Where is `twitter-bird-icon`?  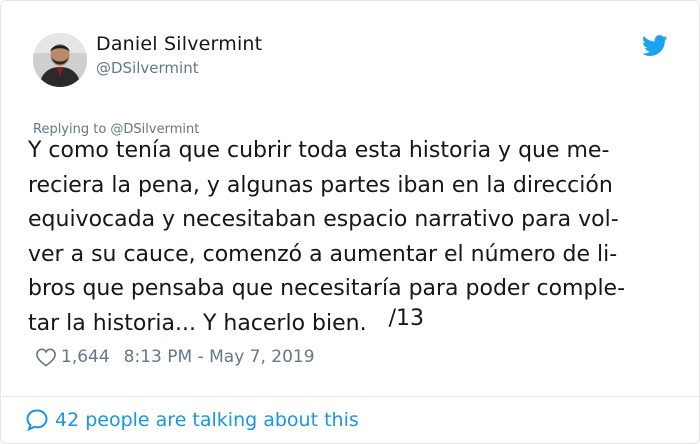 twitter-bird-icon is located at coordinates (655, 46).